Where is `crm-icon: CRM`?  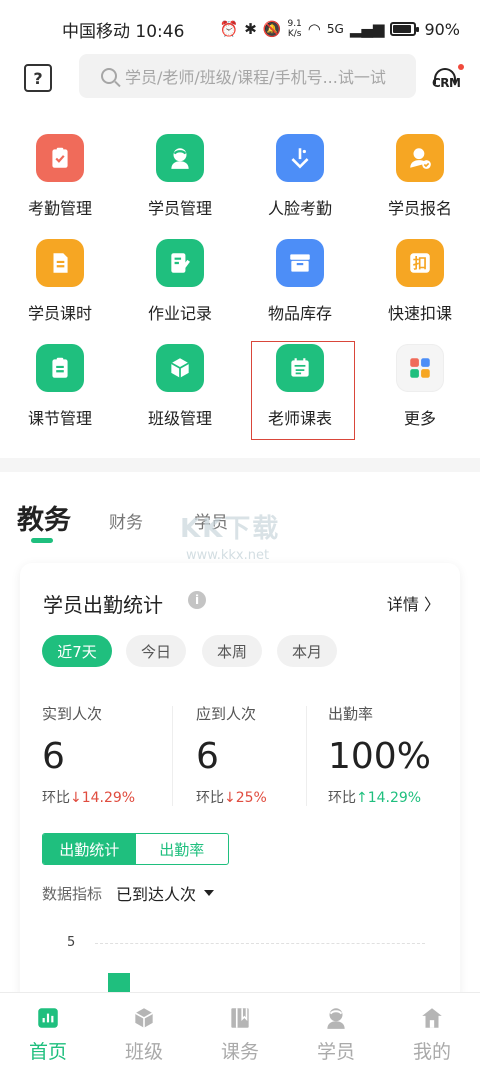
crm-icon: CRM is located at coordinates (447, 79).